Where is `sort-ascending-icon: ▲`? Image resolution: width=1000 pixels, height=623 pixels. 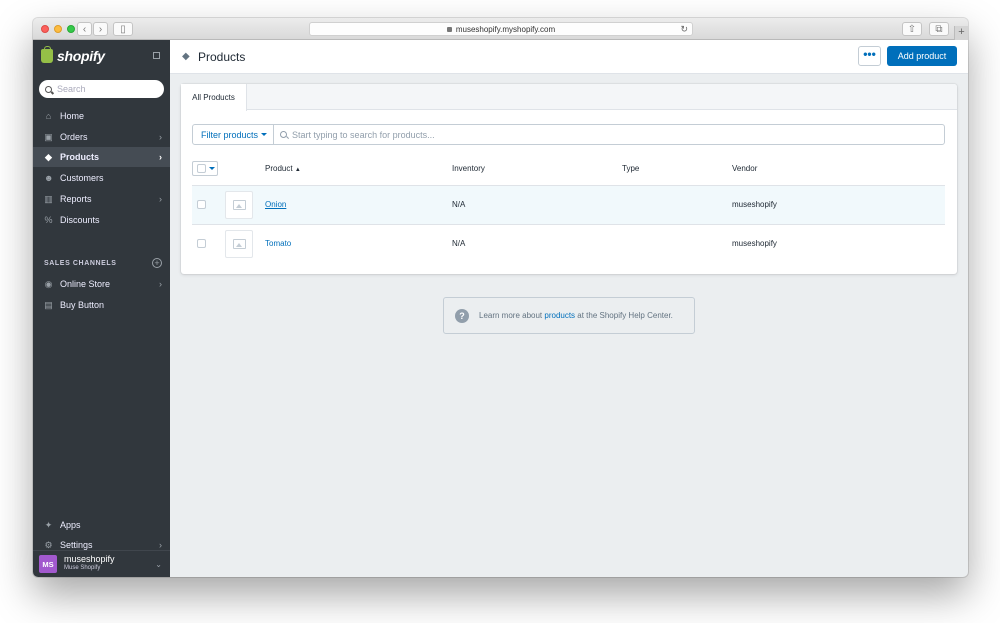
sort-ascending-icon: ▲ is located at coordinates (297, 170).